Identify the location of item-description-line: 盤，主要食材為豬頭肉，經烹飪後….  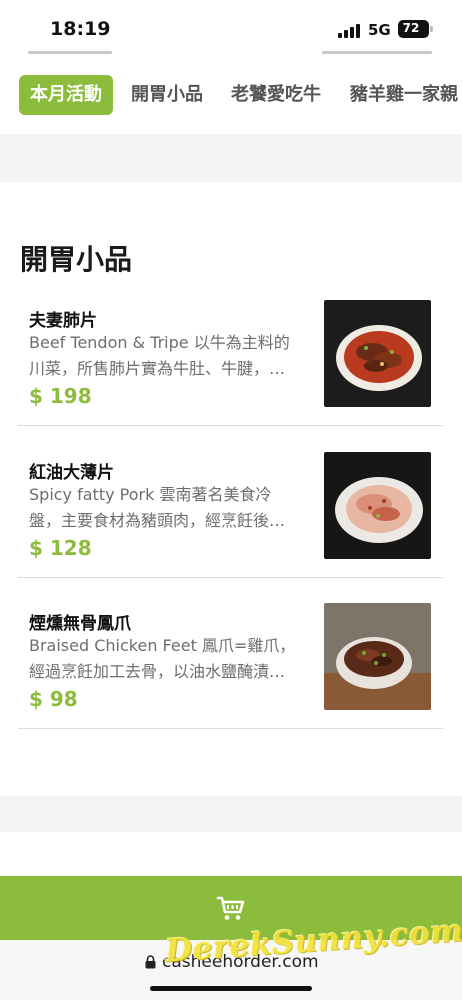
(157, 520).